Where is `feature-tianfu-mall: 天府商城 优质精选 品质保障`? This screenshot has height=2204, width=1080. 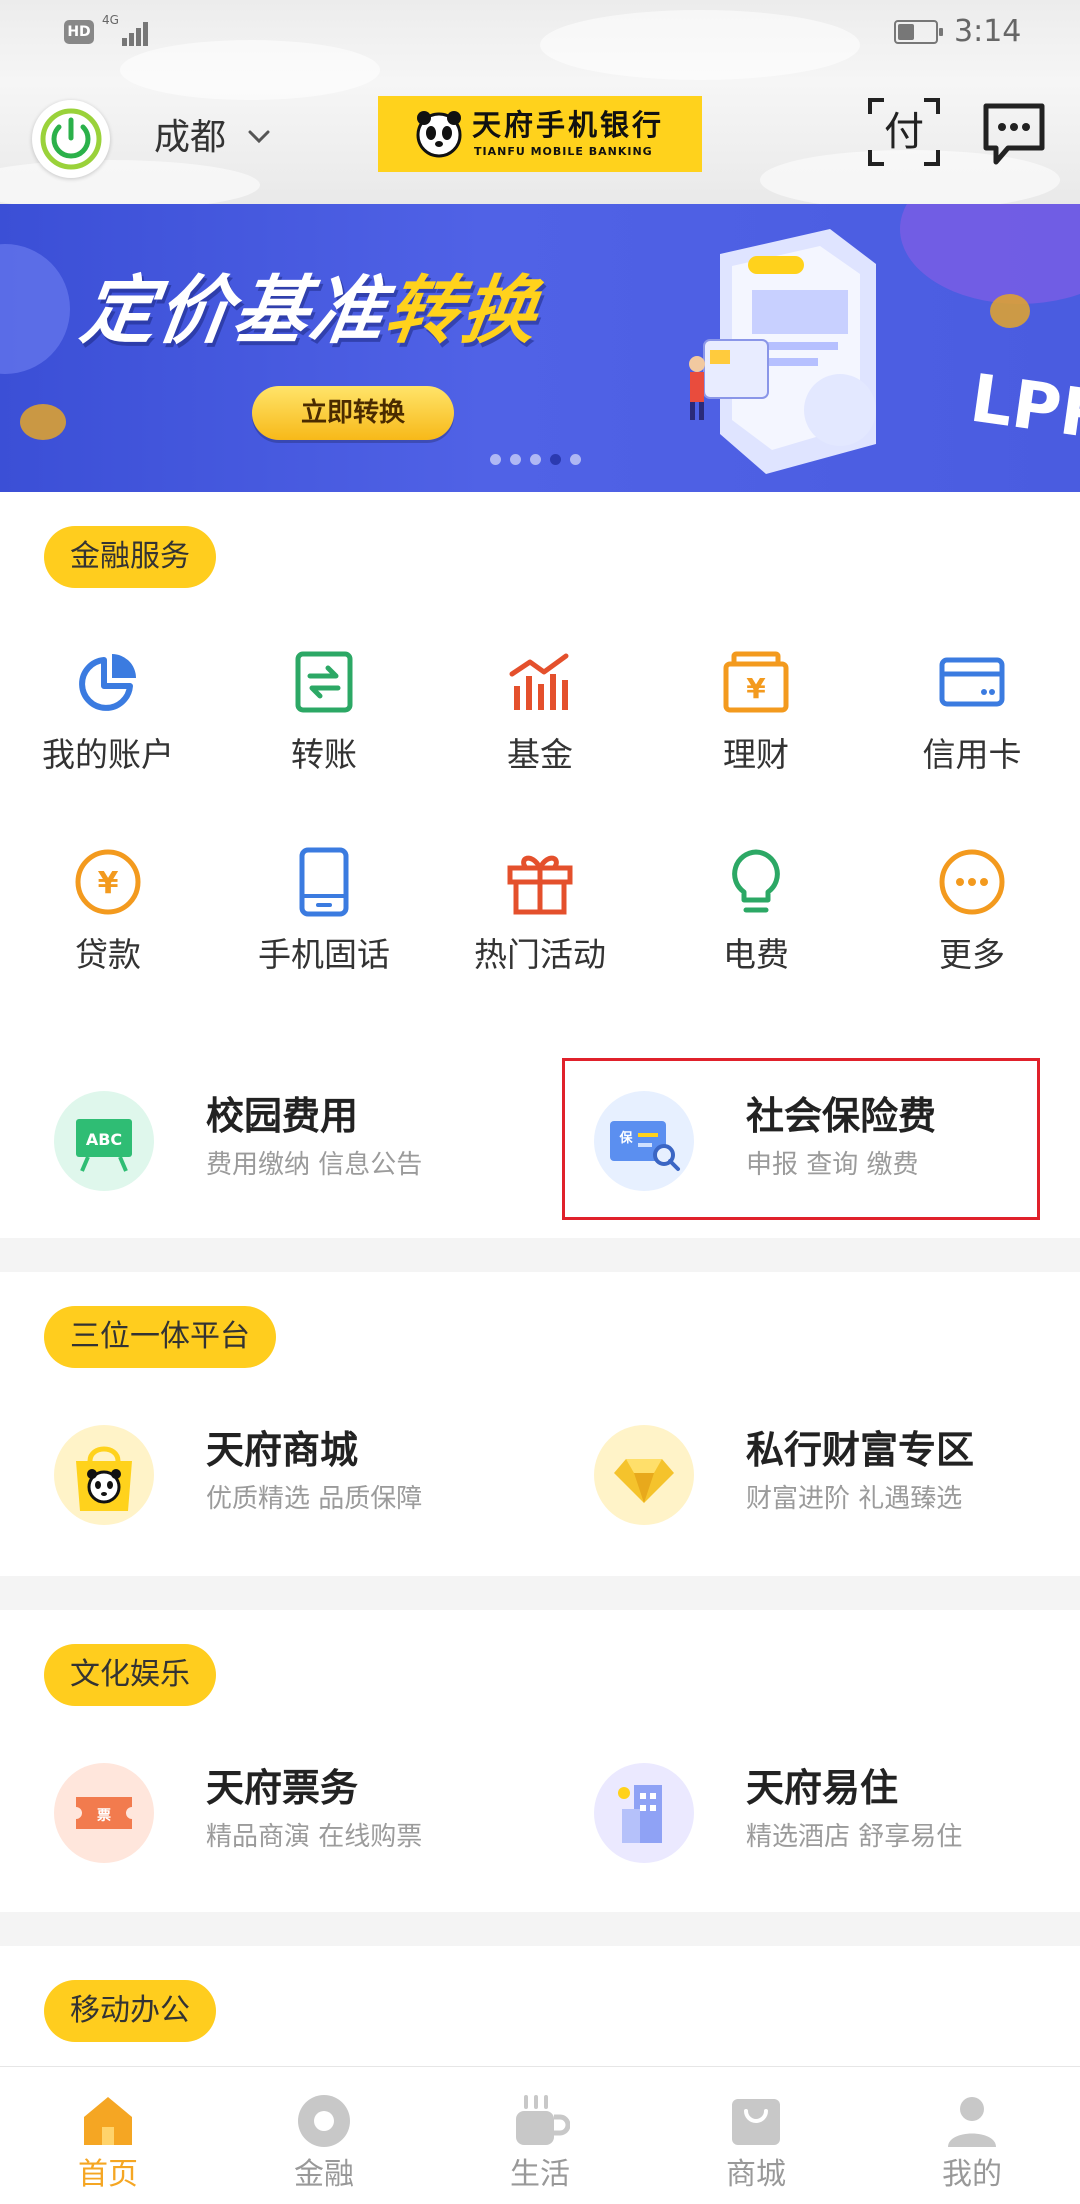 feature-tianfu-mall: 天府商城 优质精选 品质保障 is located at coordinates (279, 1475).